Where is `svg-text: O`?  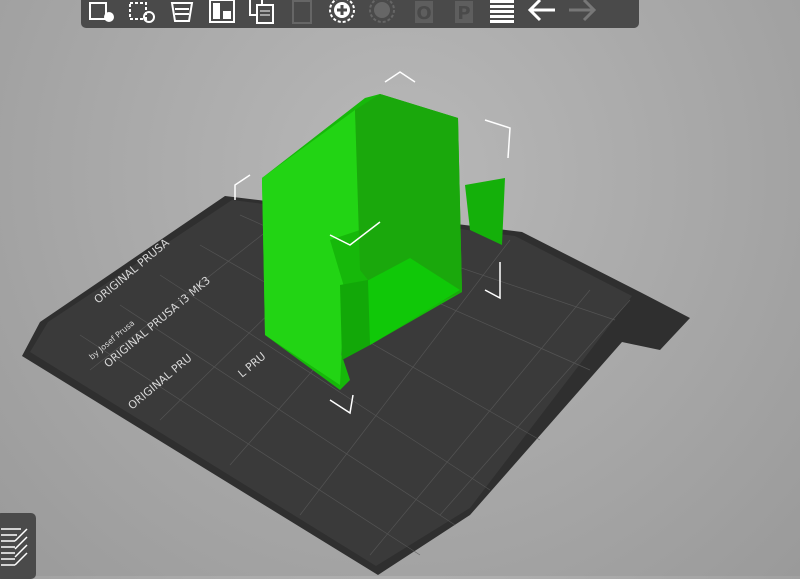 svg-text: O is located at coordinates (423, 13).